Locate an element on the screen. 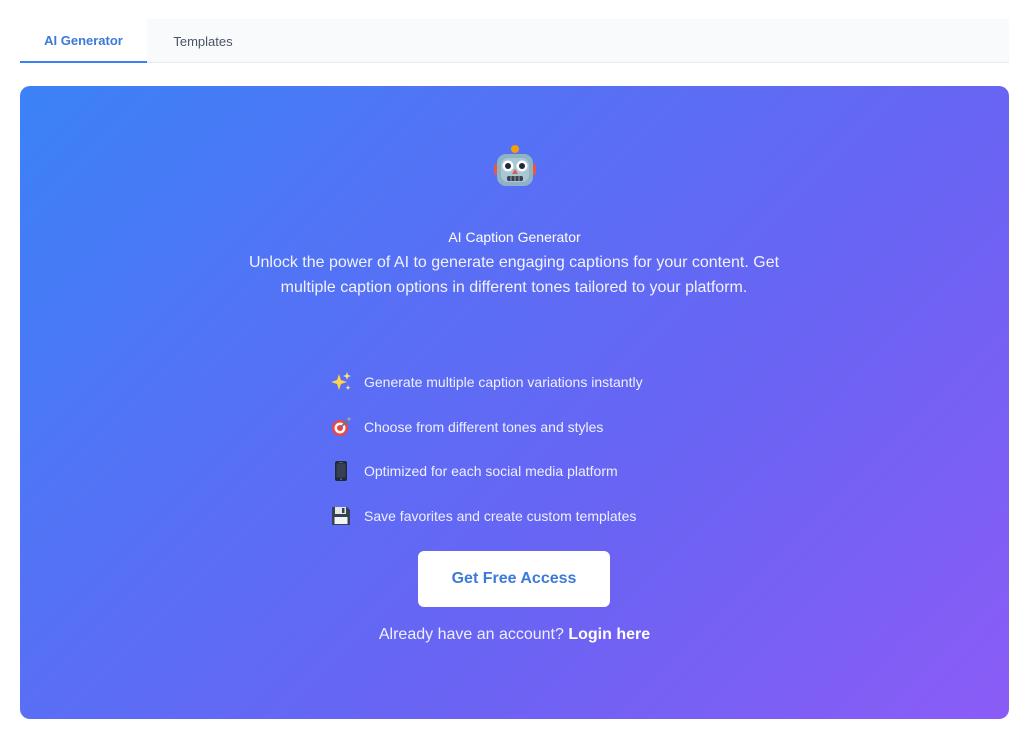 The height and width of the screenshot is (736, 1024). hero-title: AI Caption Generator is located at coordinates (514, 237).